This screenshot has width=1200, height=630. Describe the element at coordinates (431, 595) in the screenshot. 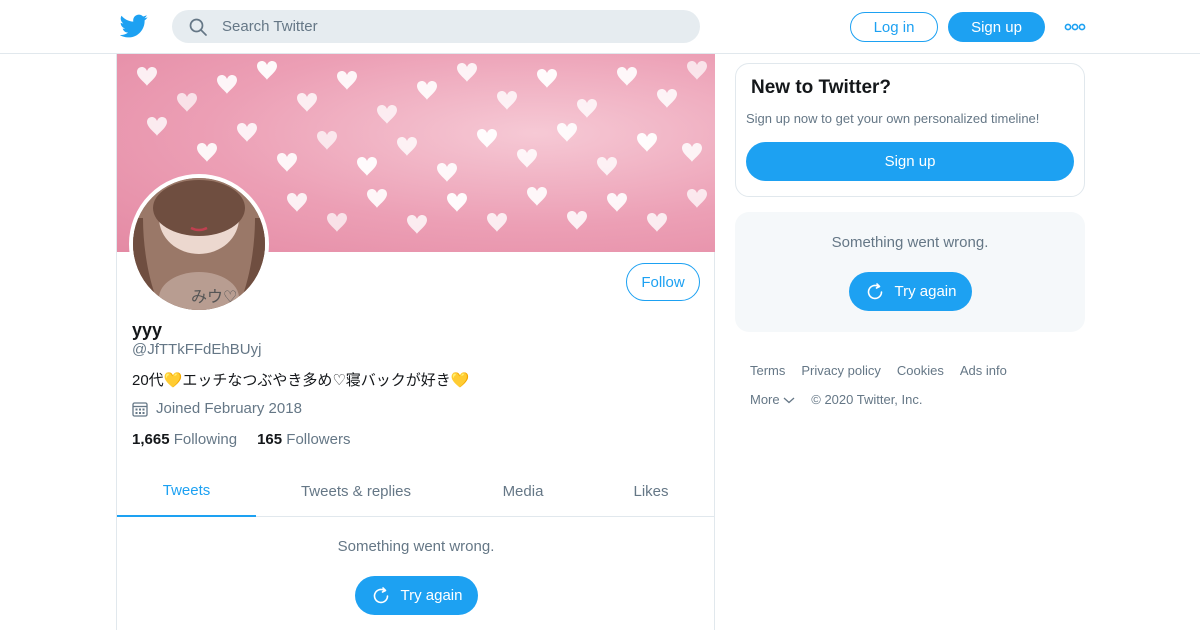

I see `timeline-try-again-label: Try again` at that location.